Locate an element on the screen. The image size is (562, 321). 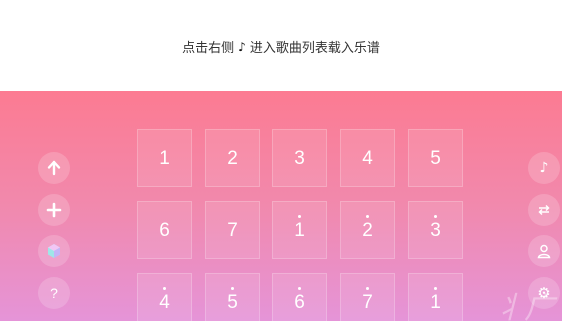
repeat-icon is located at coordinates (544, 210).